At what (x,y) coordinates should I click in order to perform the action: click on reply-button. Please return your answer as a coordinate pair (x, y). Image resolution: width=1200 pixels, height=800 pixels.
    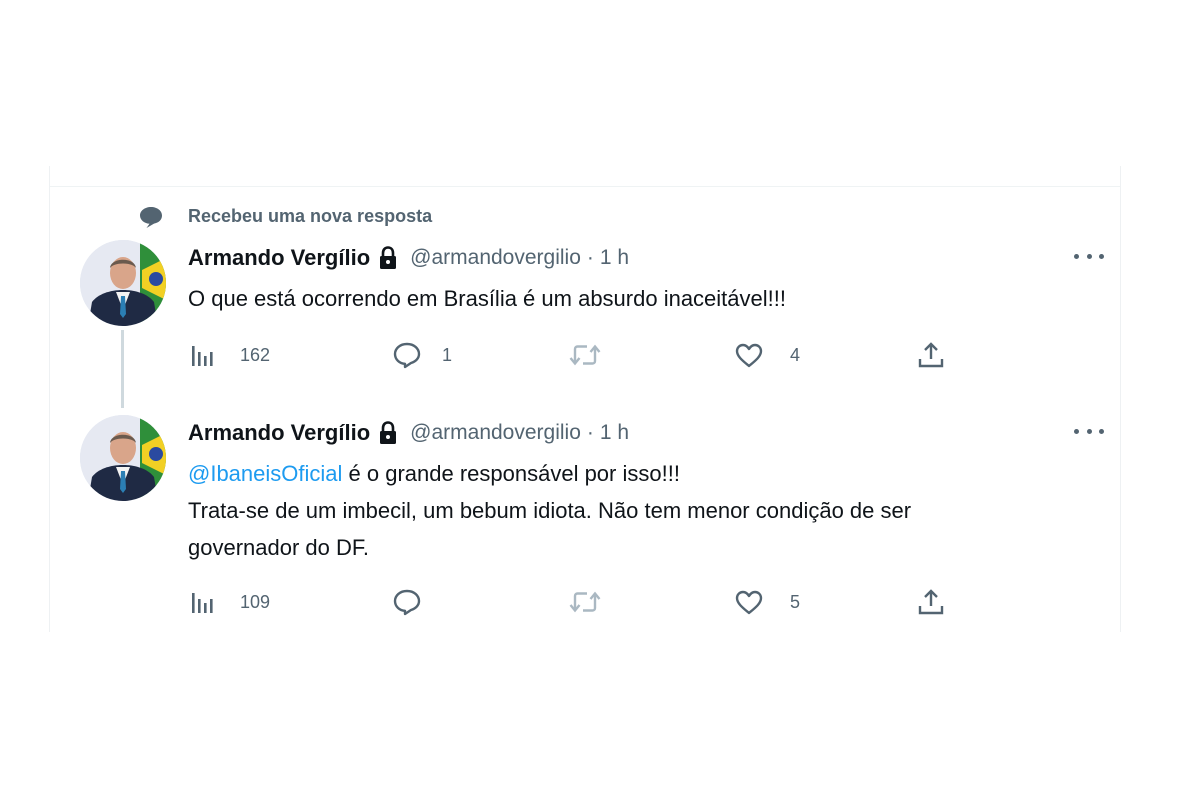
    Looking at the image, I should click on (407, 602).